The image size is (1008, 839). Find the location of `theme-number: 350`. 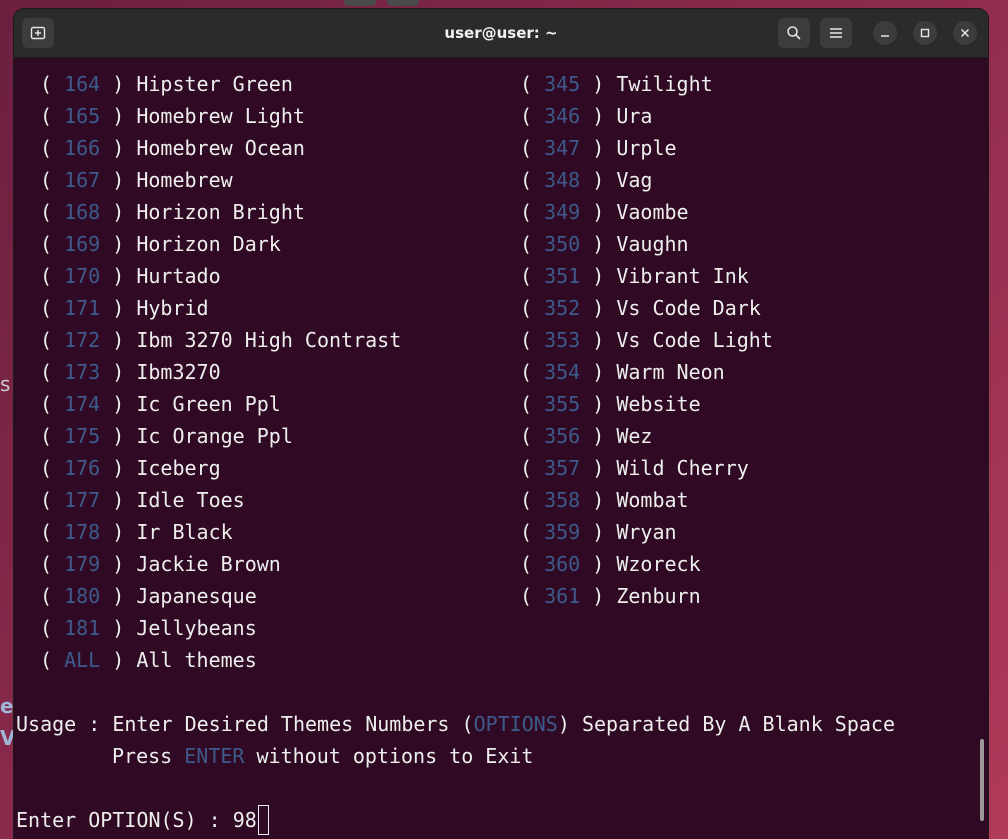

theme-number: 350 is located at coordinates (562, 244).